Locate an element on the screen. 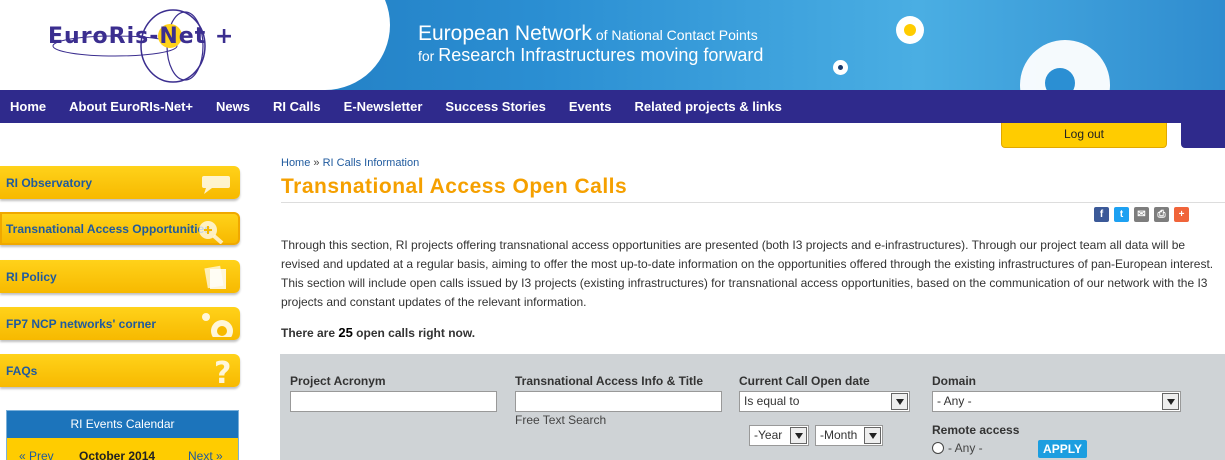 The width and height of the screenshot is (1225, 460). sidebar-item-ri-observatory: RI Observatory is located at coordinates (120, 182).